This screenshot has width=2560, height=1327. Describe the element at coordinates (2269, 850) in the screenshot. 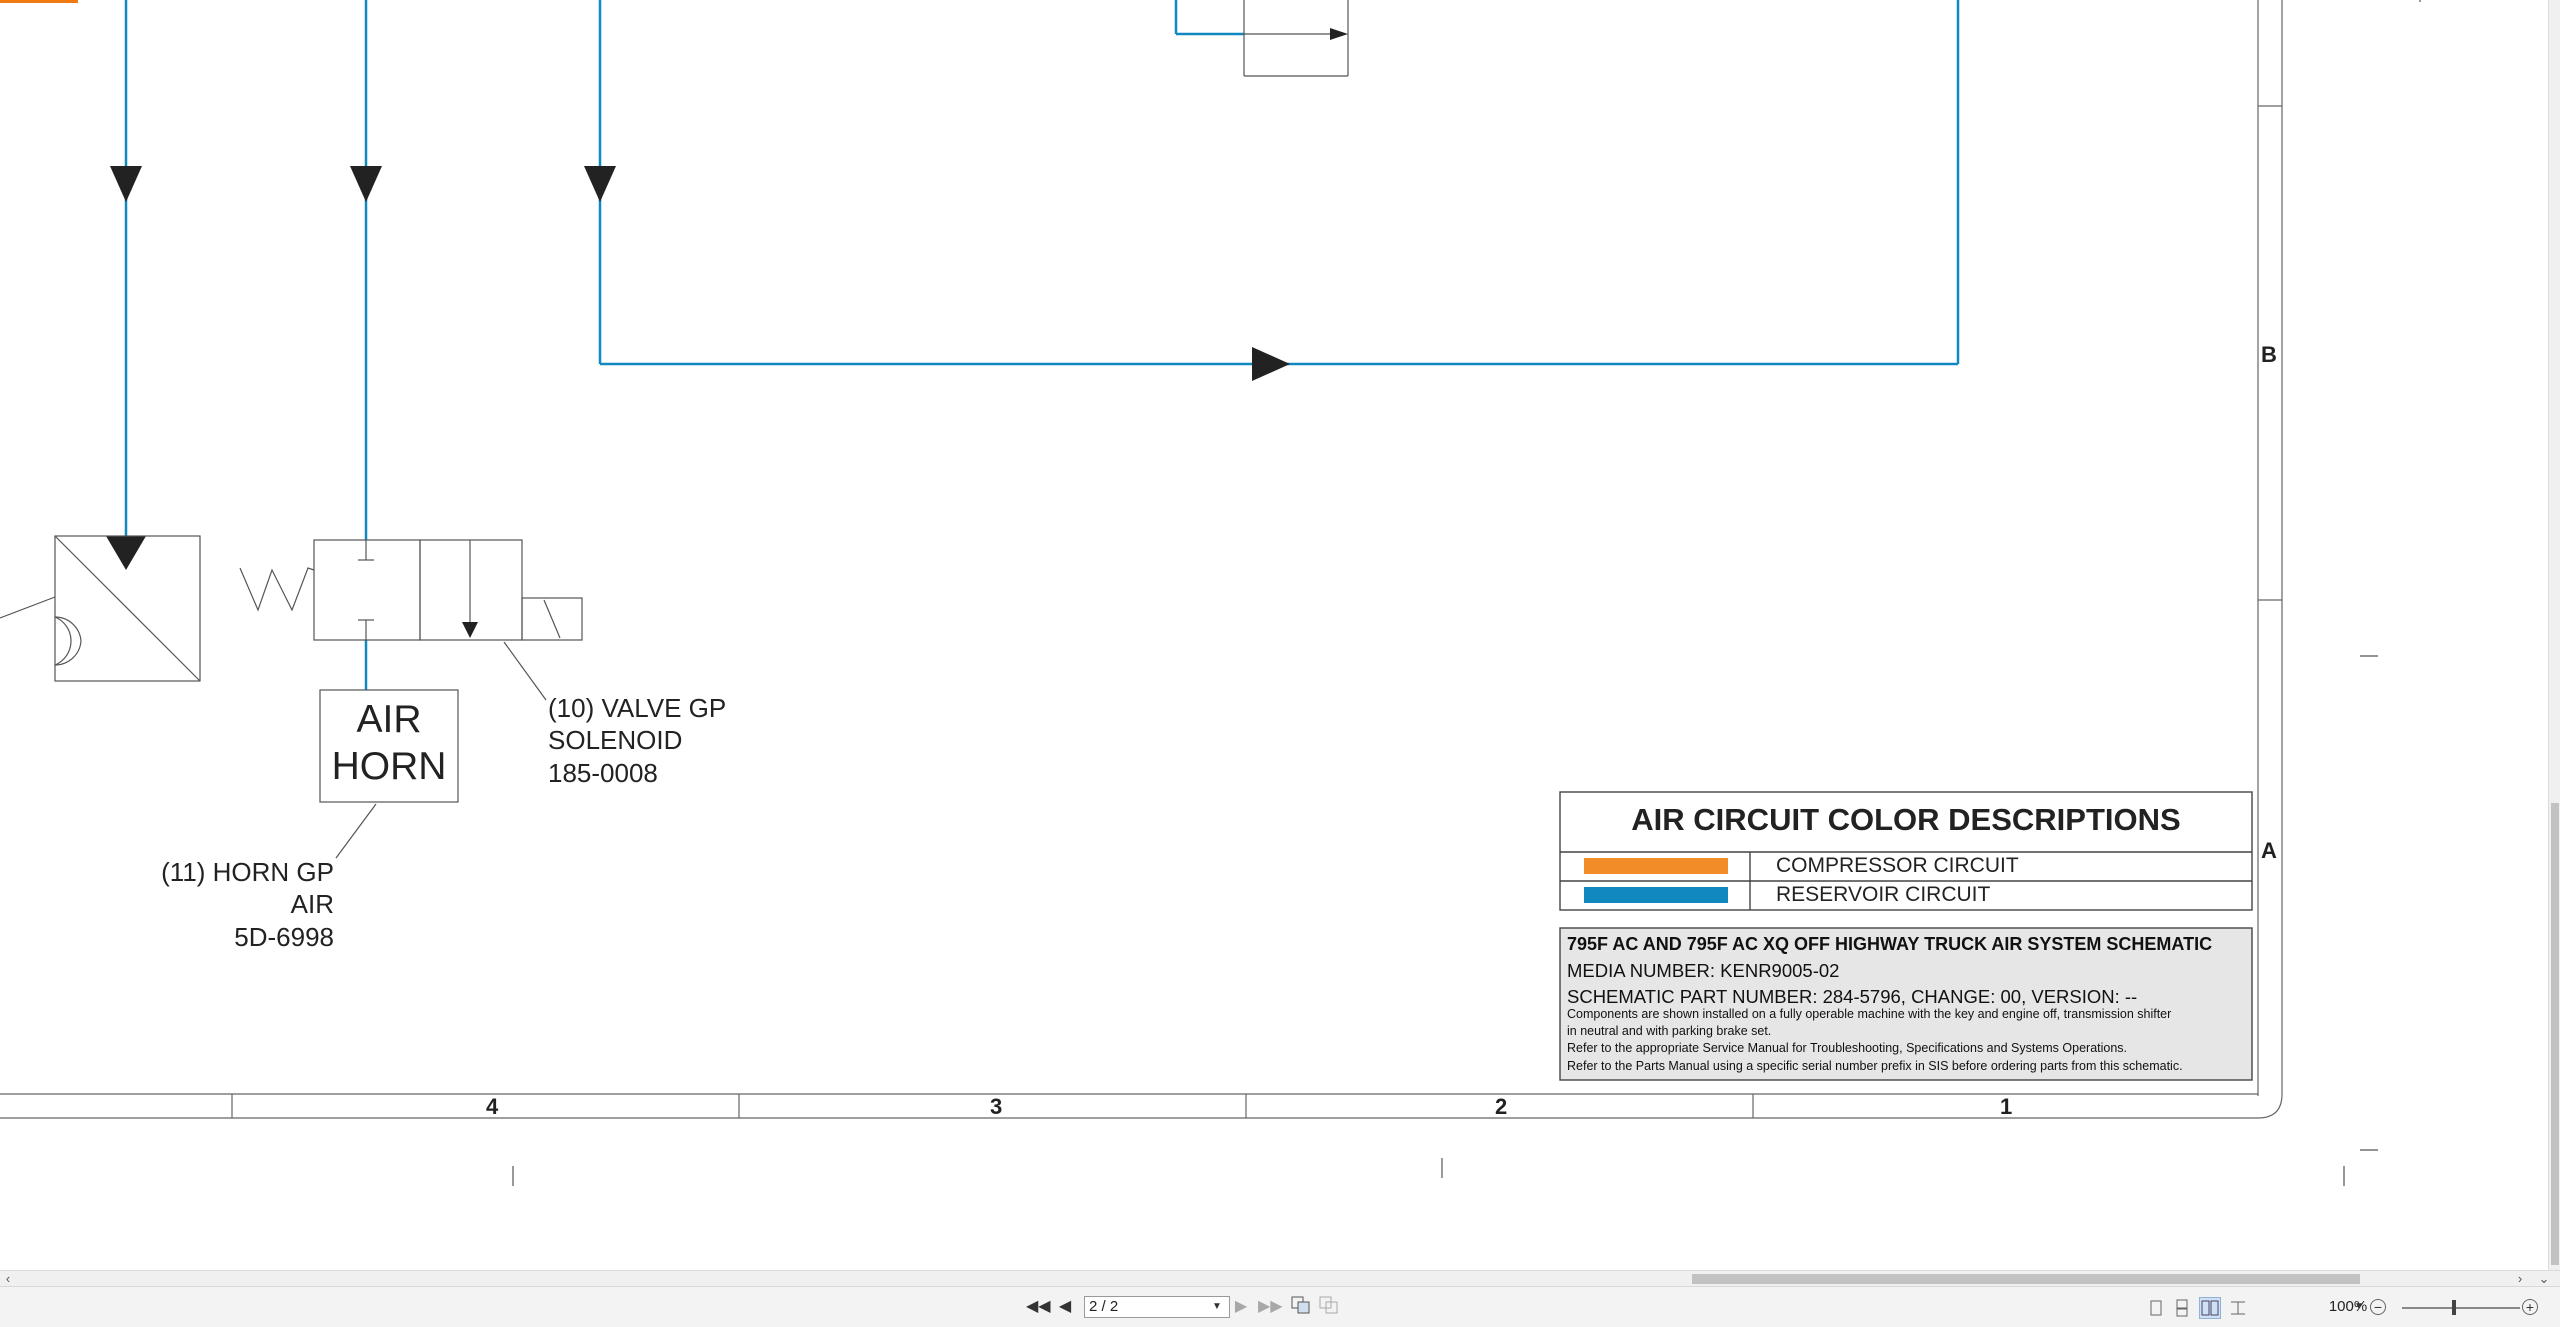

I see `zone-a-label: A` at that location.